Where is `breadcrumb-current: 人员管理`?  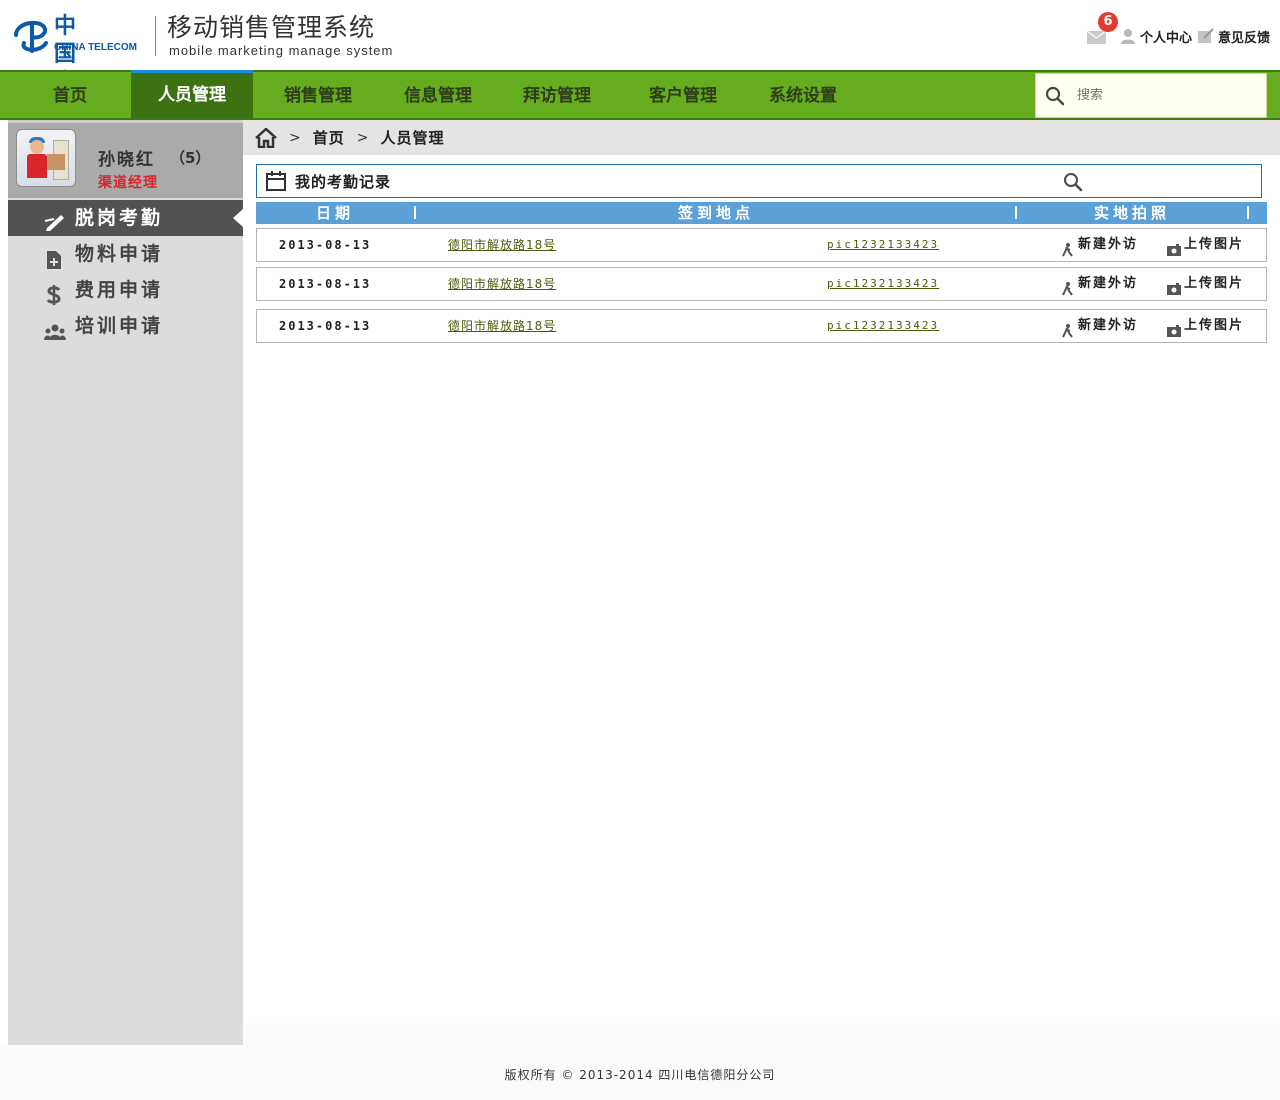
breadcrumb-current: 人员管理 is located at coordinates (412, 138).